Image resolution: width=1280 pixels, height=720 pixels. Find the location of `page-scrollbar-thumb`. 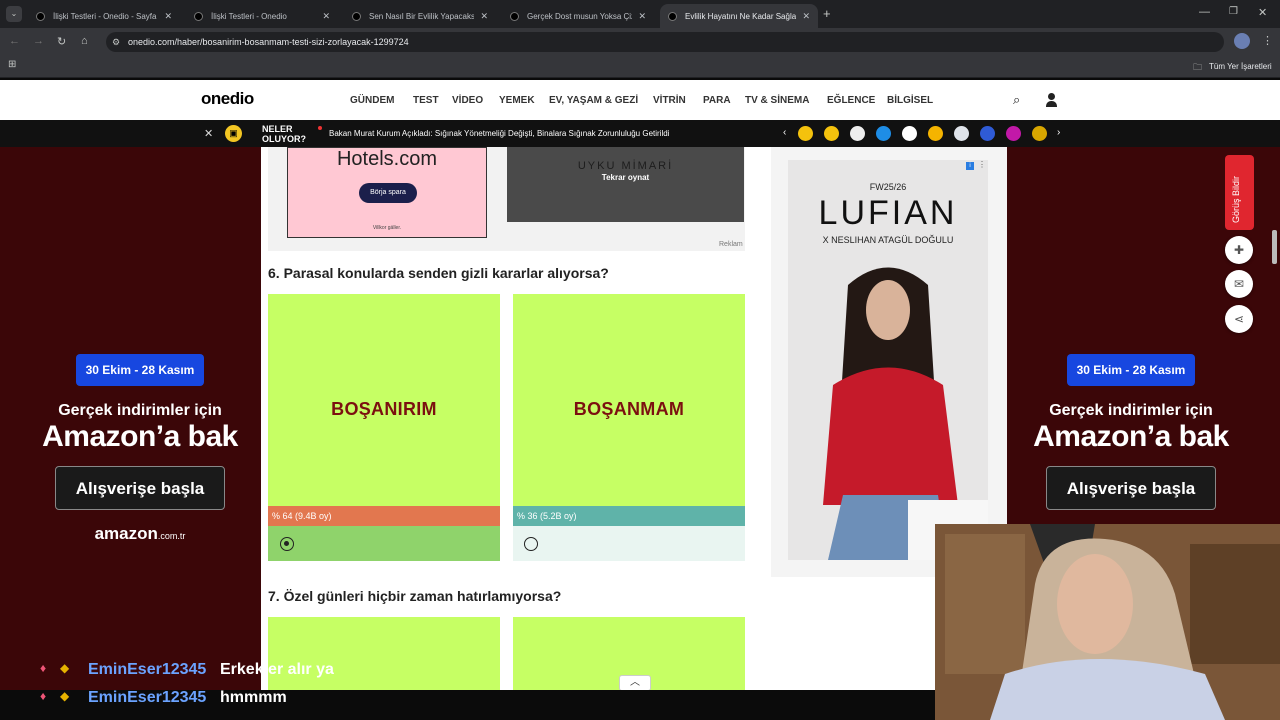

page-scrollbar-thumb is located at coordinates (1274, 247).